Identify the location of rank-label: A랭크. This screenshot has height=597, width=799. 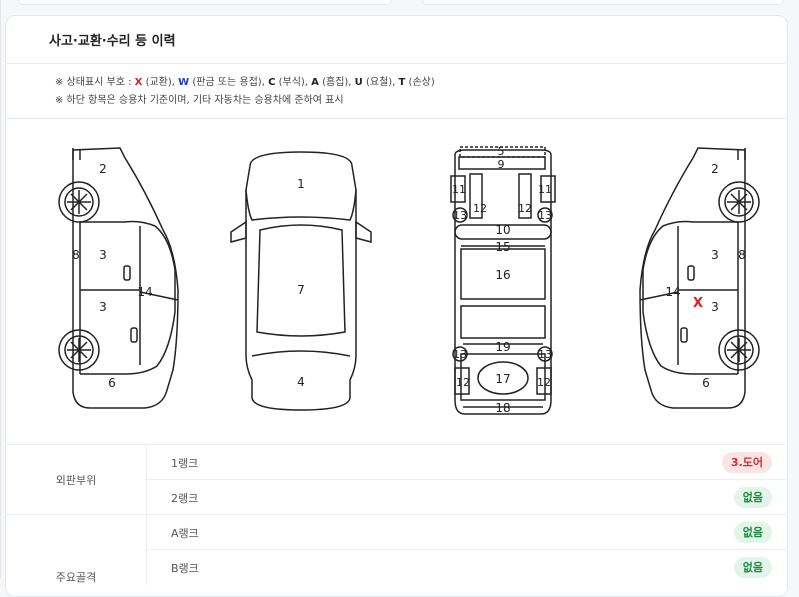
(185, 533).